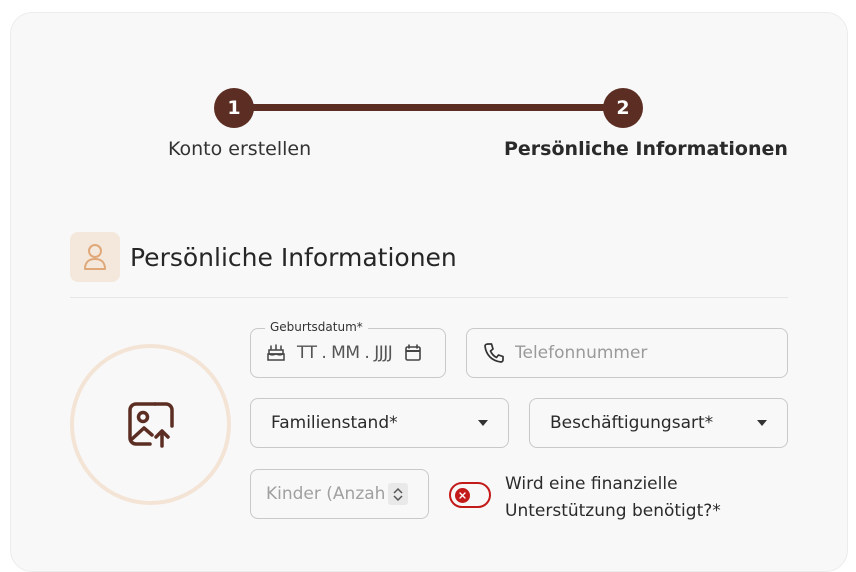 Image resolution: width=856 pixels, height=572 pixels. I want to click on children-field, so click(339, 494).